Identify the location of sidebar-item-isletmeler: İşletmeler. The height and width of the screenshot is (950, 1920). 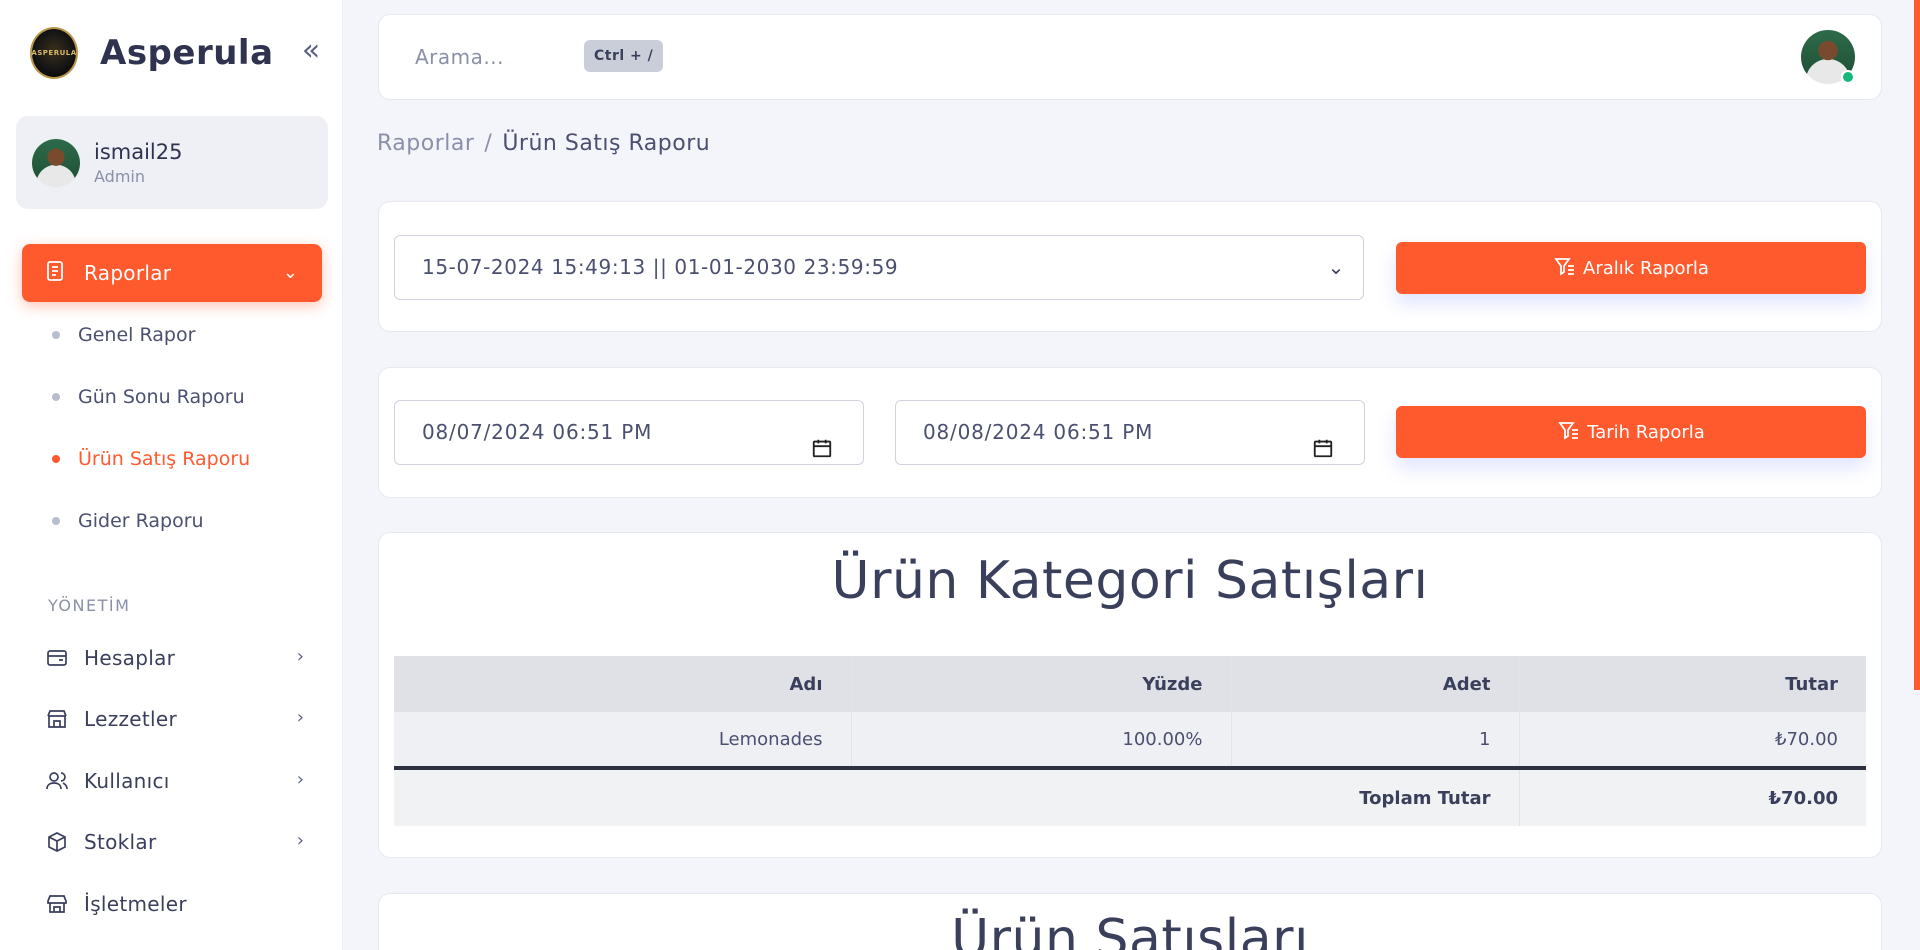
(174, 904).